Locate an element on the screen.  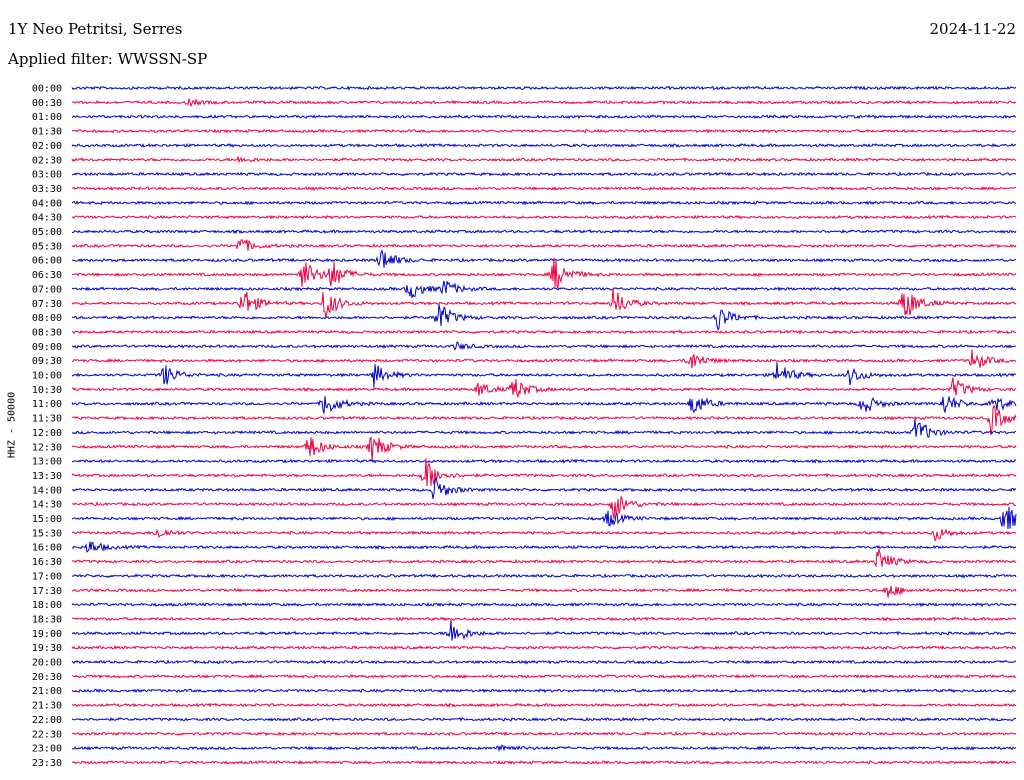
row-label: 10:30 is located at coordinates (47, 390).